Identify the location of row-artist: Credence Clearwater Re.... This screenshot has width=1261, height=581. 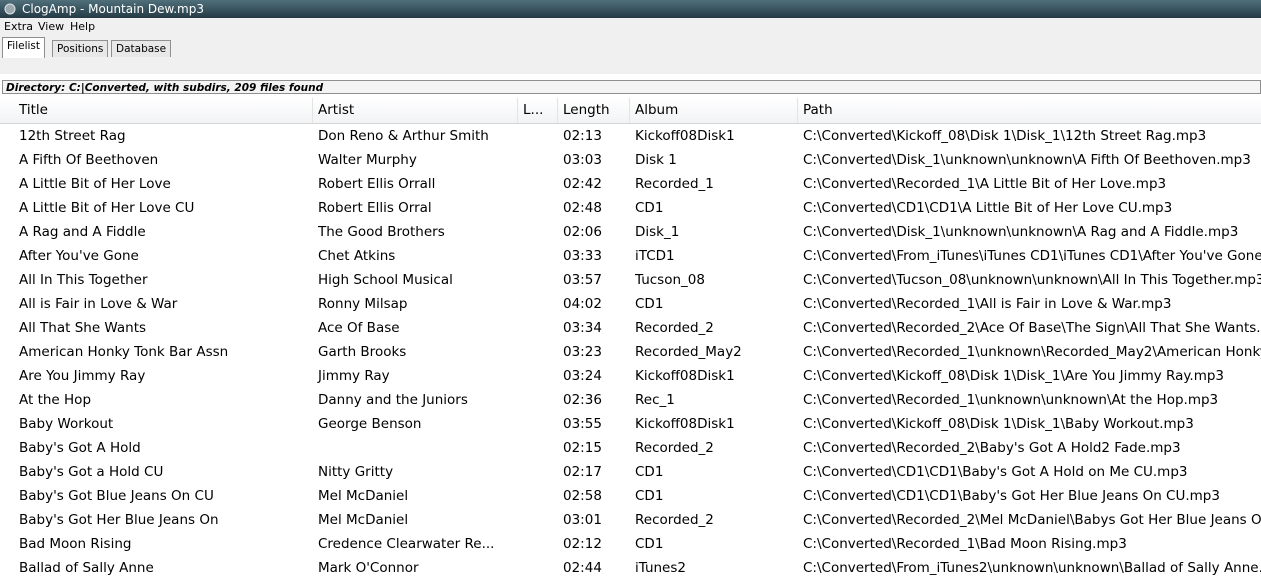
(406, 544).